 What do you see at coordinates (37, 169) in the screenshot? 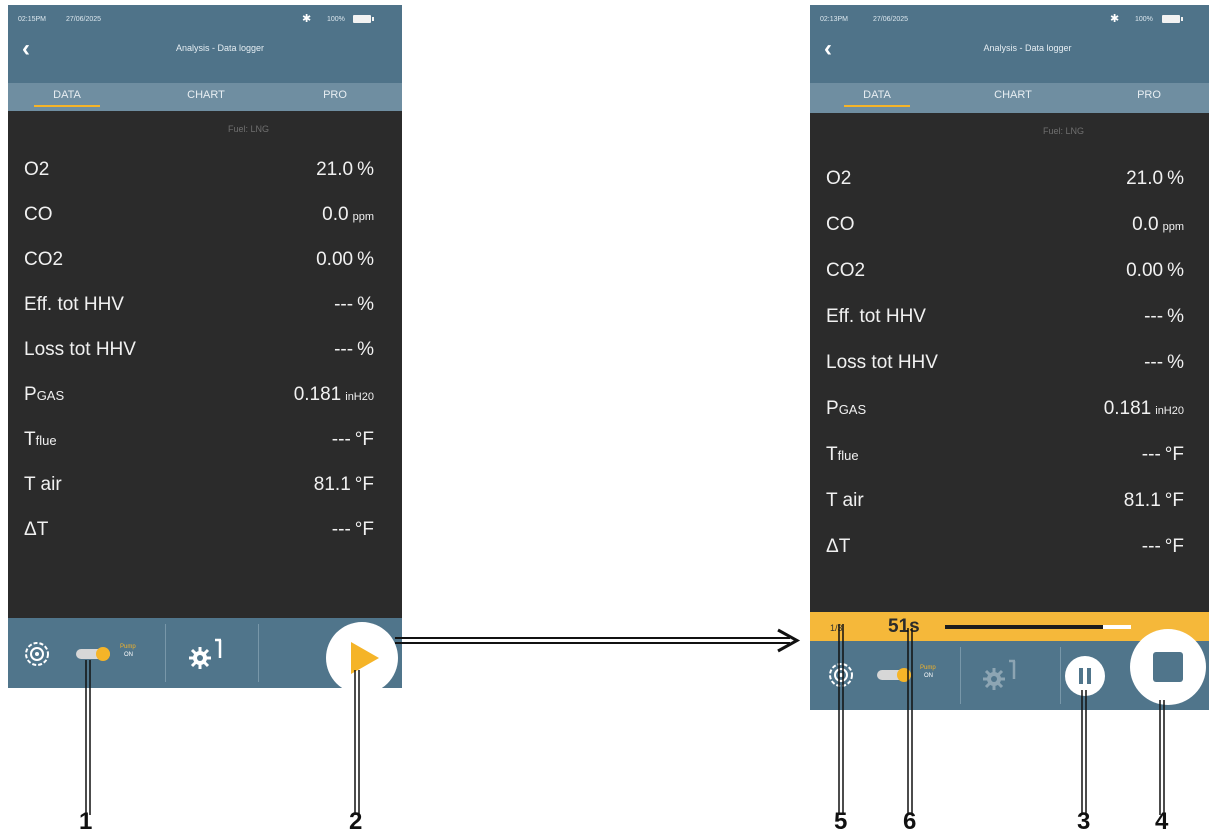
I see `measurement-label-text: O2` at bounding box center [37, 169].